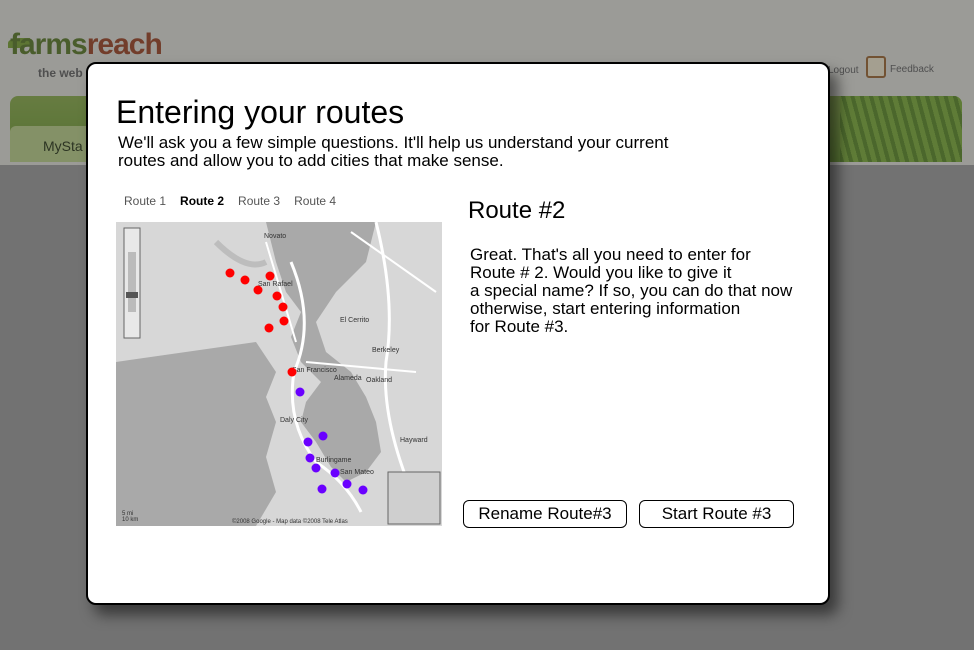  Describe the element at coordinates (354, 320) in the screenshot. I see `map-label-el-cerrito: El Cerrito` at that location.